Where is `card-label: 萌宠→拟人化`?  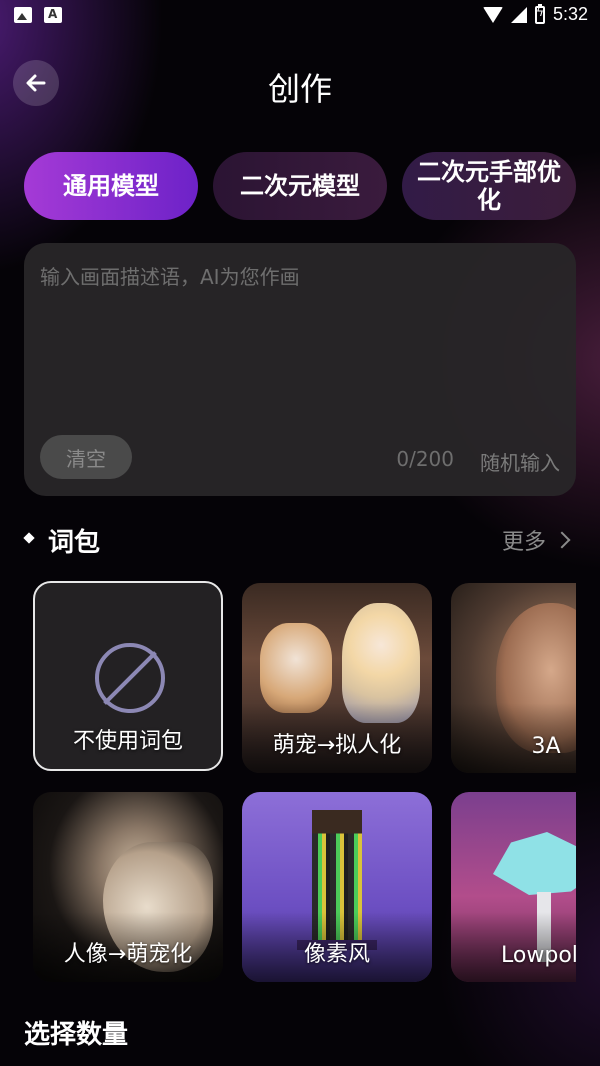
card-label: 萌宠→拟人化 is located at coordinates (337, 745).